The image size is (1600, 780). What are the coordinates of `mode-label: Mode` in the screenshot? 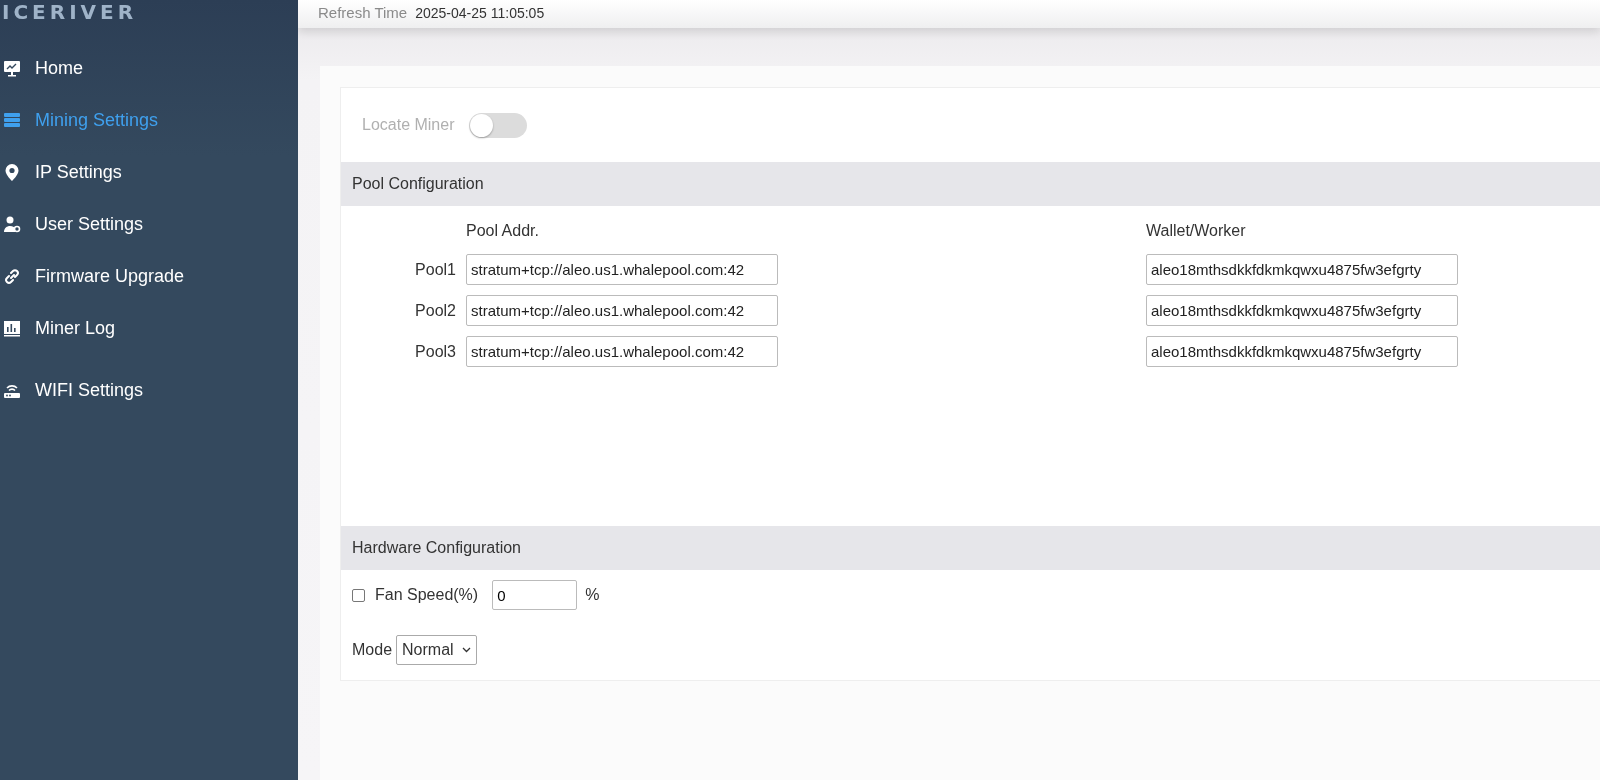 It's located at (372, 650).